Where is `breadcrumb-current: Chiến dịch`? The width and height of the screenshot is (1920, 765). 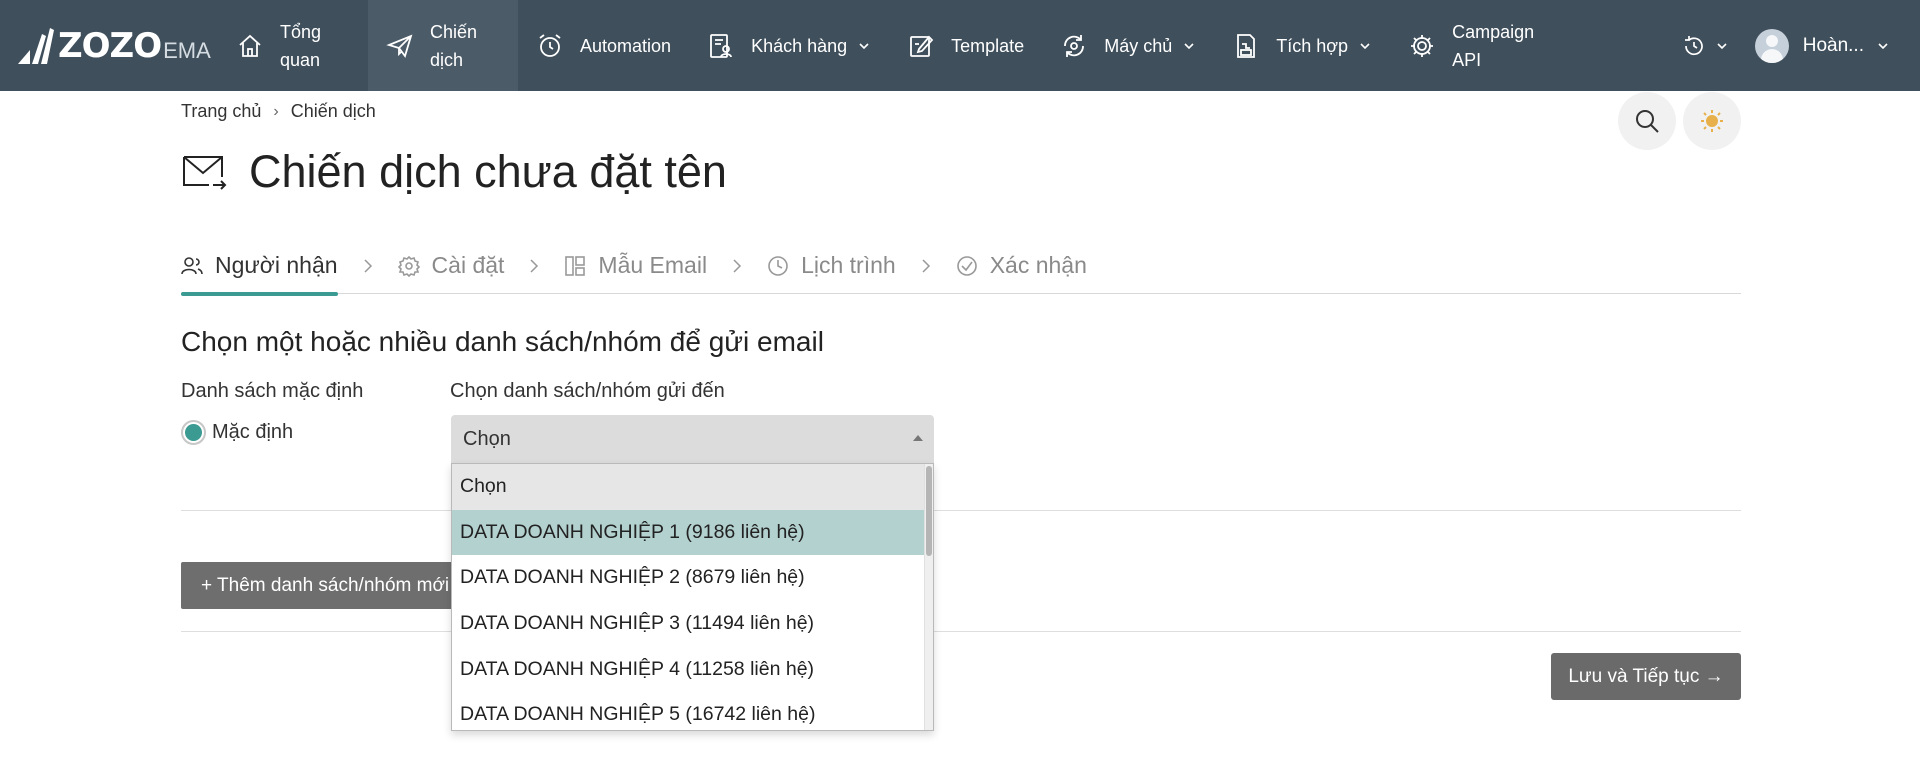
breadcrumb-current: Chiến dịch is located at coordinates (333, 111).